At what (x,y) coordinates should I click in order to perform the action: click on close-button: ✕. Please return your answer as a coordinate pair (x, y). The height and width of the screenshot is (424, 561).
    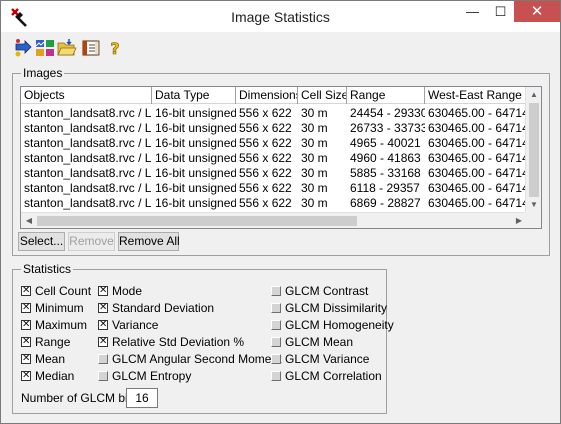
    Looking at the image, I should click on (537, 11).